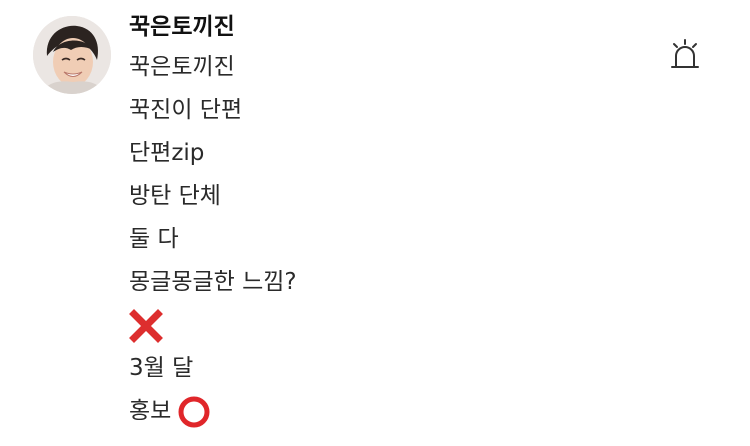  What do you see at coordinates (389, 196) in the screenshot?
I see `comment-line: 방탄 단체` at bounding box center [389, 196].